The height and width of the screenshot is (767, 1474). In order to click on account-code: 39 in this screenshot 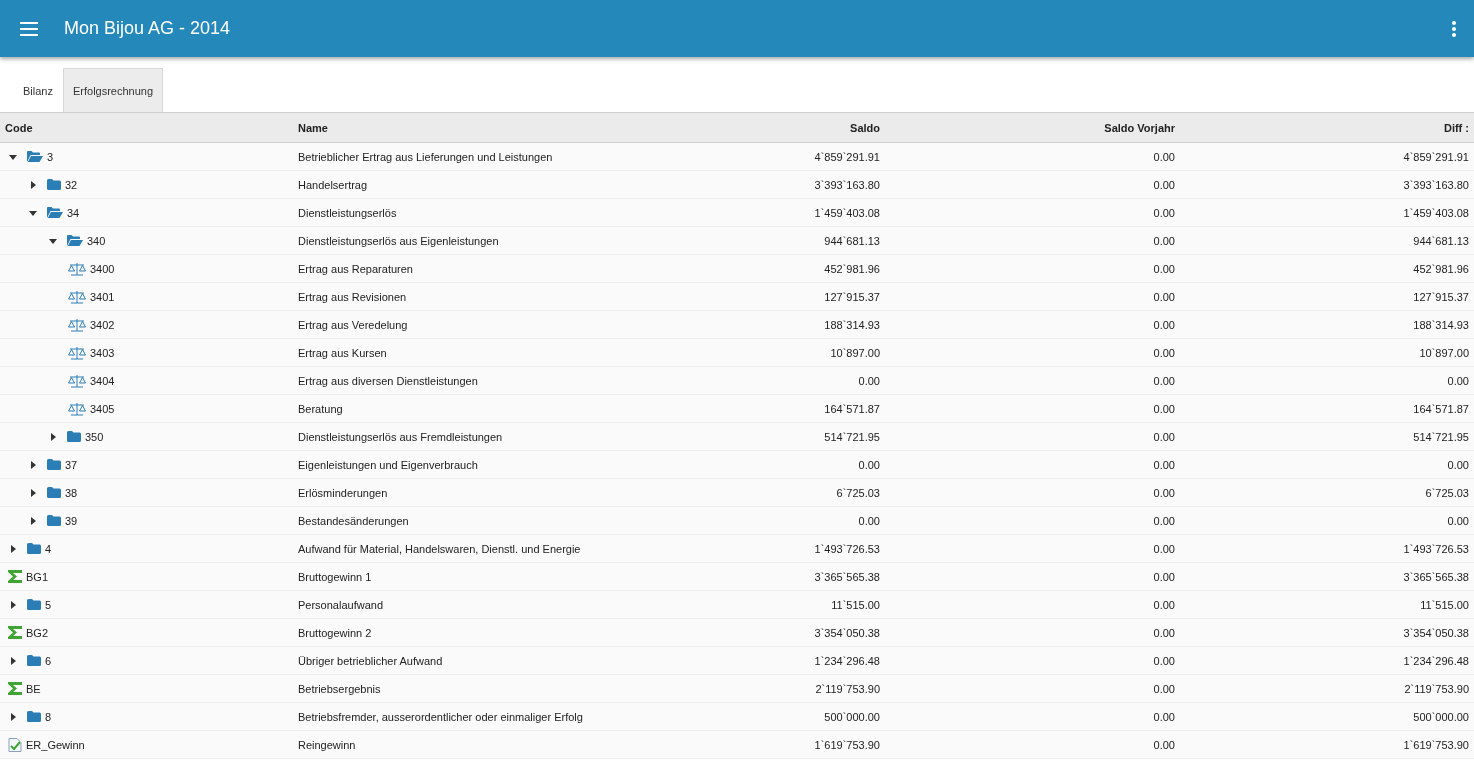, I will do `click(71, 520)`.